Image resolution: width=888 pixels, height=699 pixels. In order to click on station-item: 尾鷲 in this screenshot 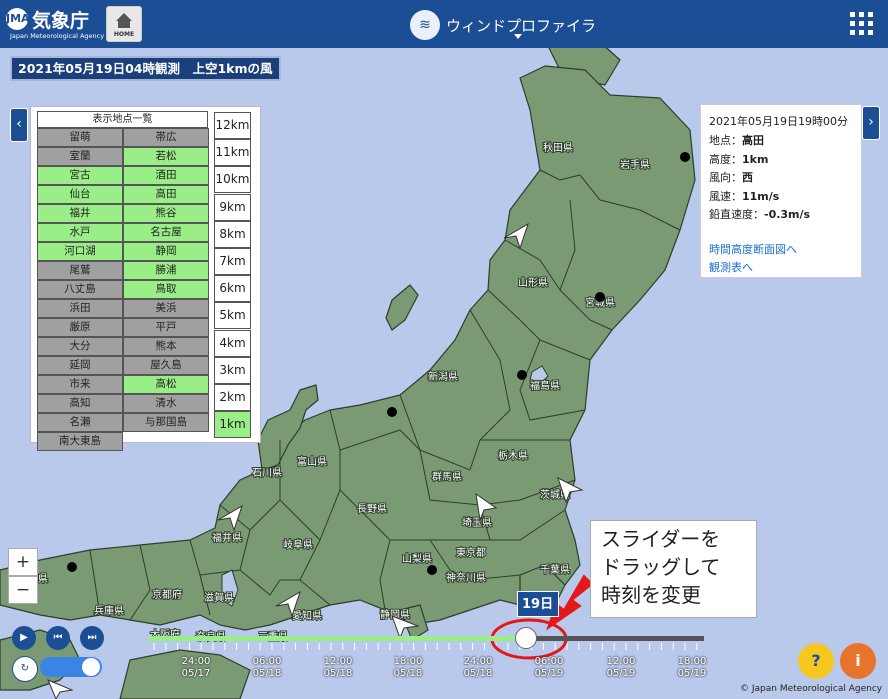, I will do `click(80, 270)`.